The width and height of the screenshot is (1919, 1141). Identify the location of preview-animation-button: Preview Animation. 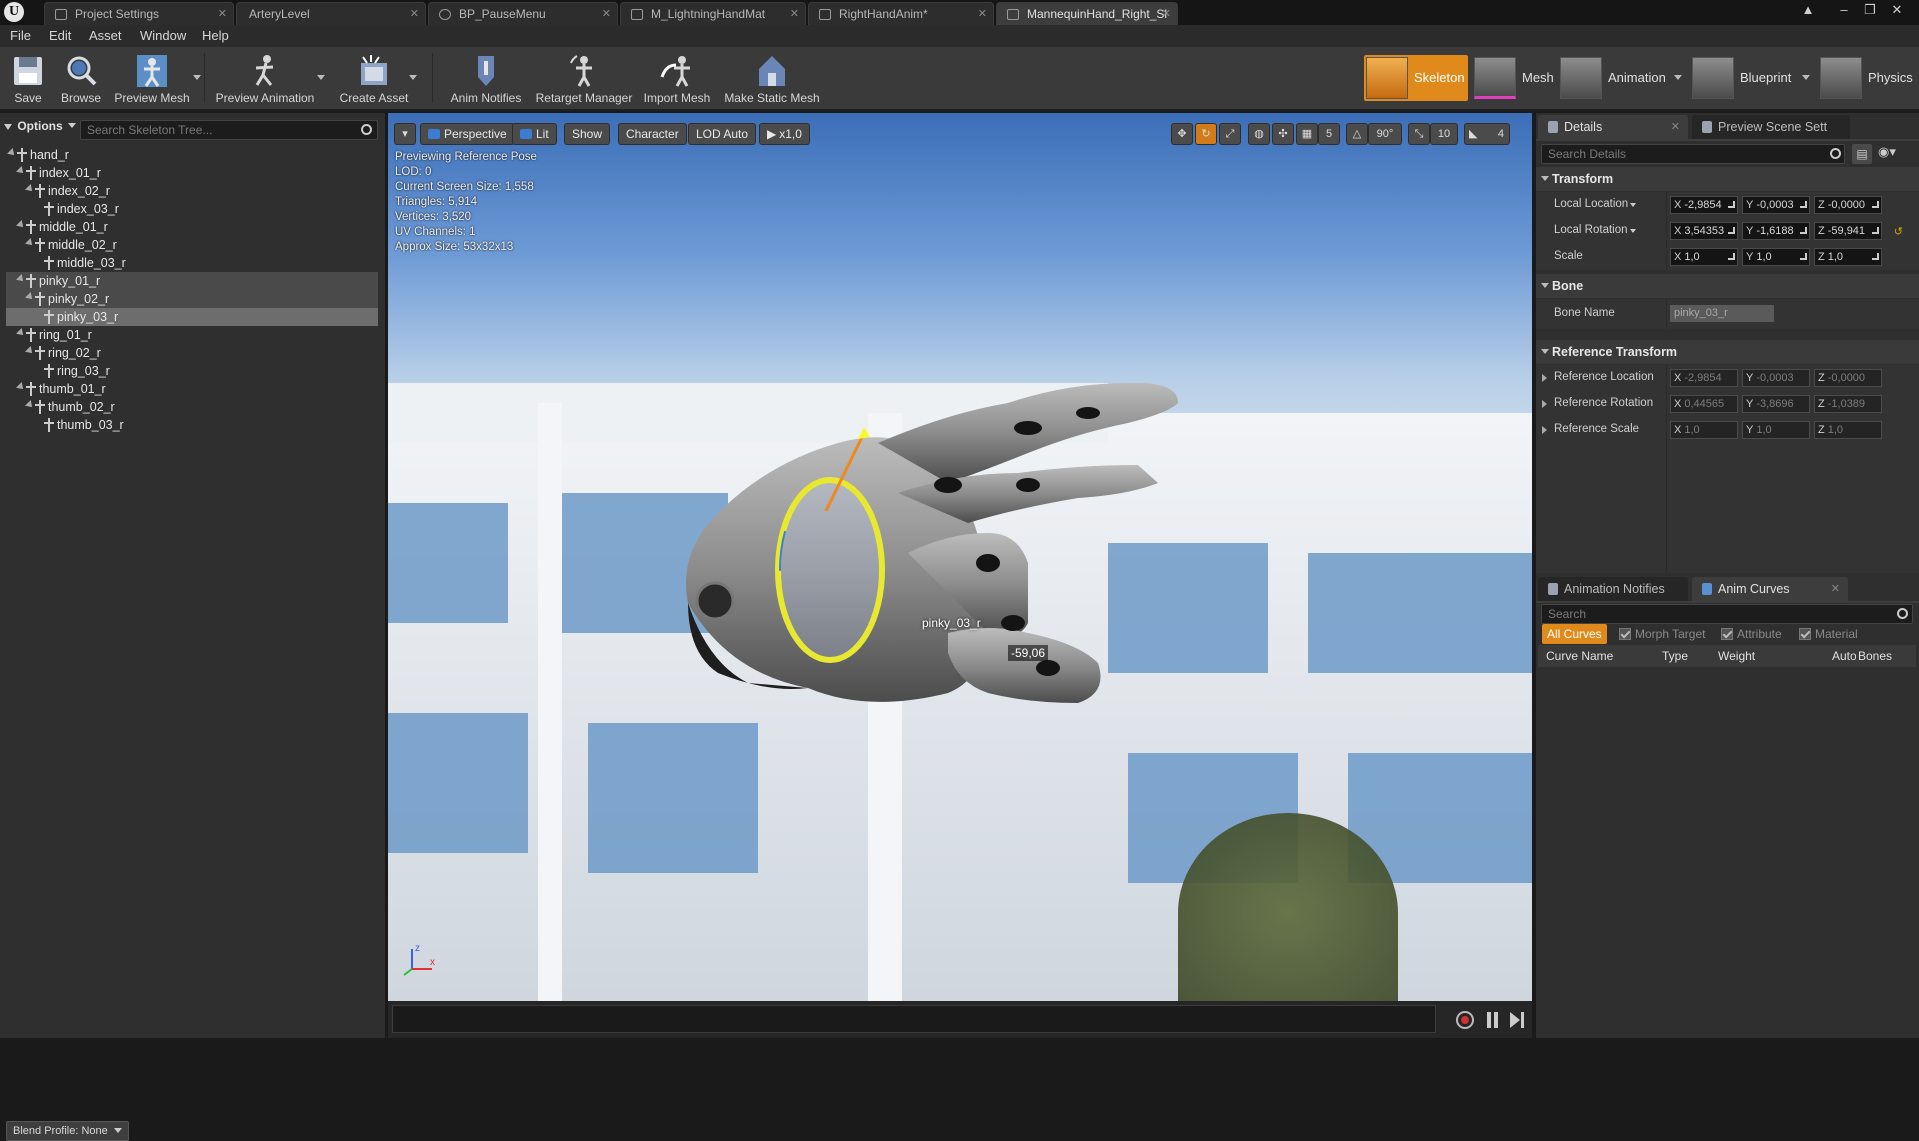
(265, 78).